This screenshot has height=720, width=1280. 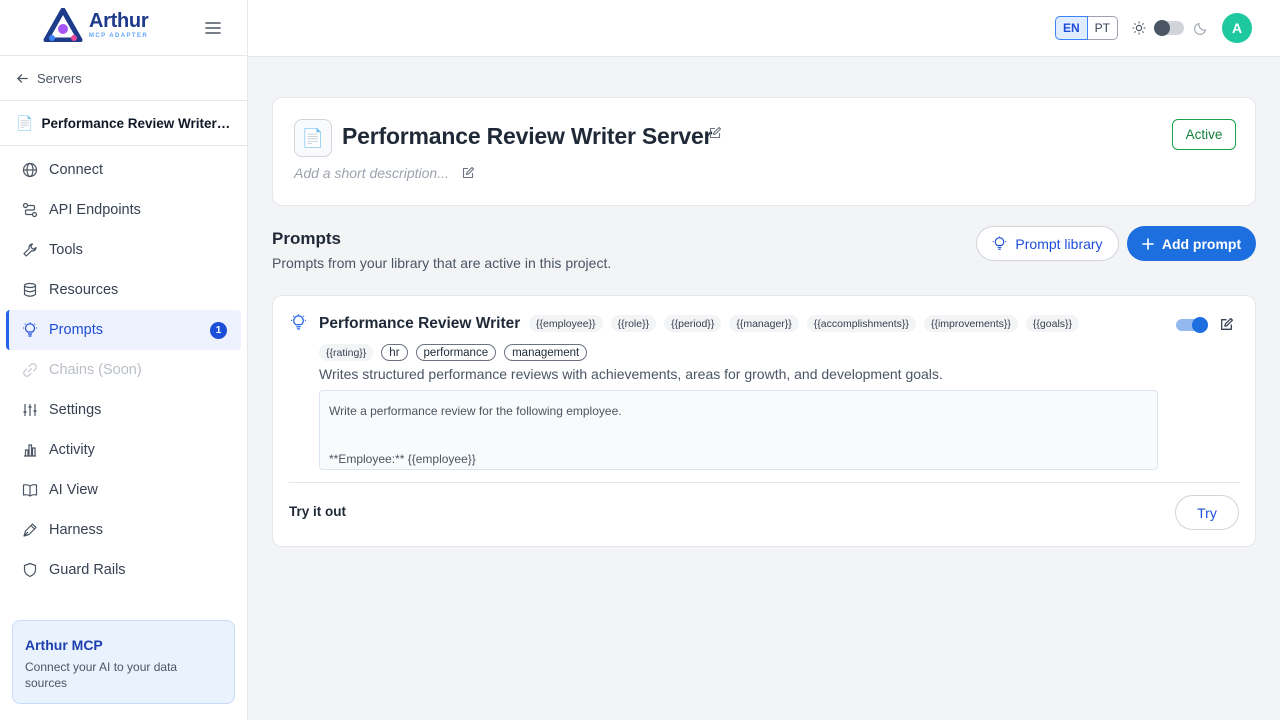 I want to click on edit-prompt-icon, so click(x=1226, y=324).